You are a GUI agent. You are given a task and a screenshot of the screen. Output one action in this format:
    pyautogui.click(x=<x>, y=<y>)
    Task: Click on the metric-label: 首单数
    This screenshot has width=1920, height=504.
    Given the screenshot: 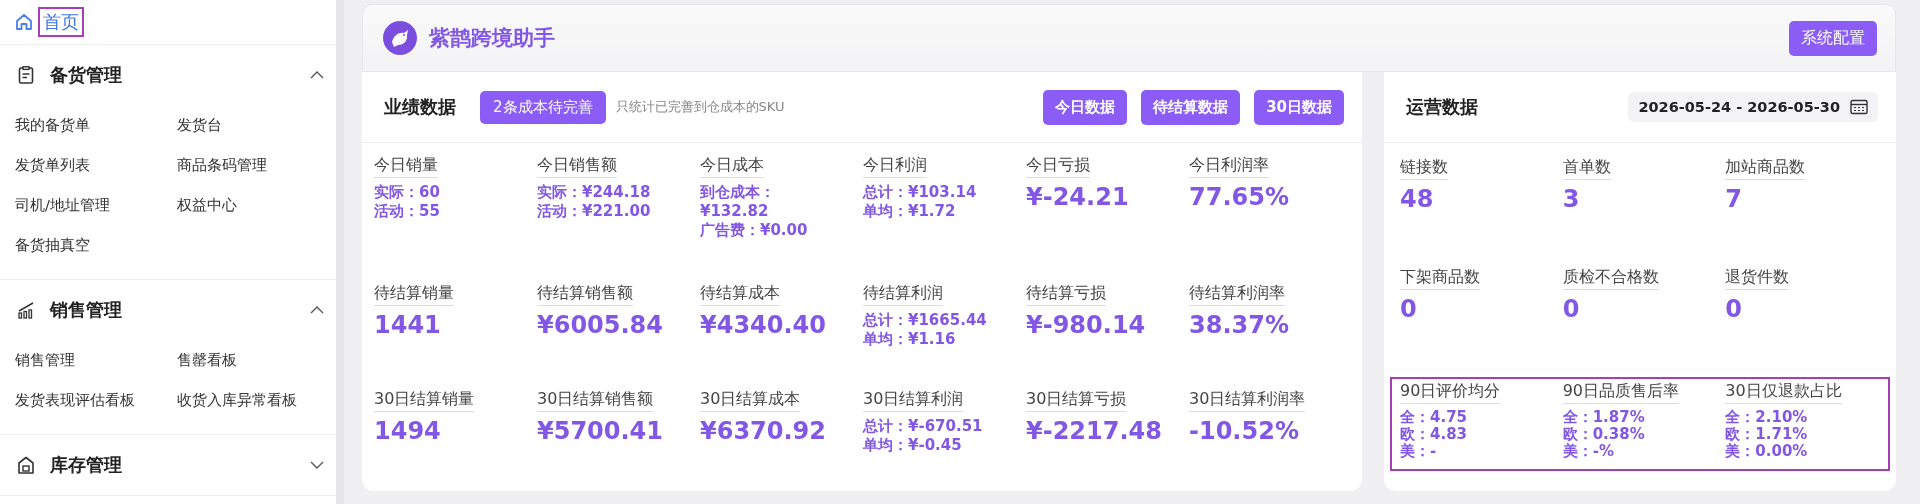 What is the action you would take?
    pyautogui.click(x=1586, y=168)
    